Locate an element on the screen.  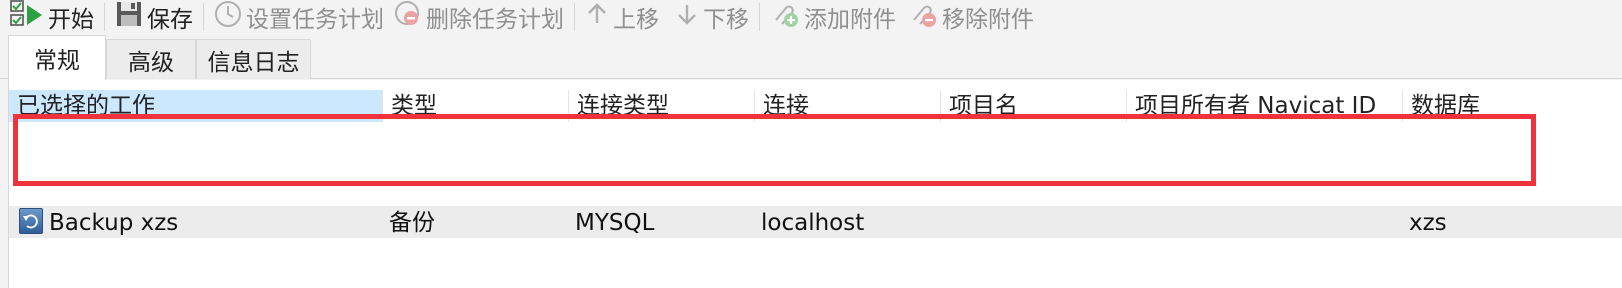
set-schedule-label: 设置任务计划 is located at coordinates (315, 20).